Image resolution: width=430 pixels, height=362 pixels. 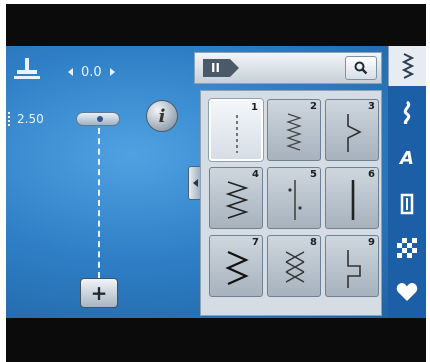 What do you see at coordinates (27, 69) in the screenshot?
I see `presser-foot-icon` at bounding box center [27, 69].